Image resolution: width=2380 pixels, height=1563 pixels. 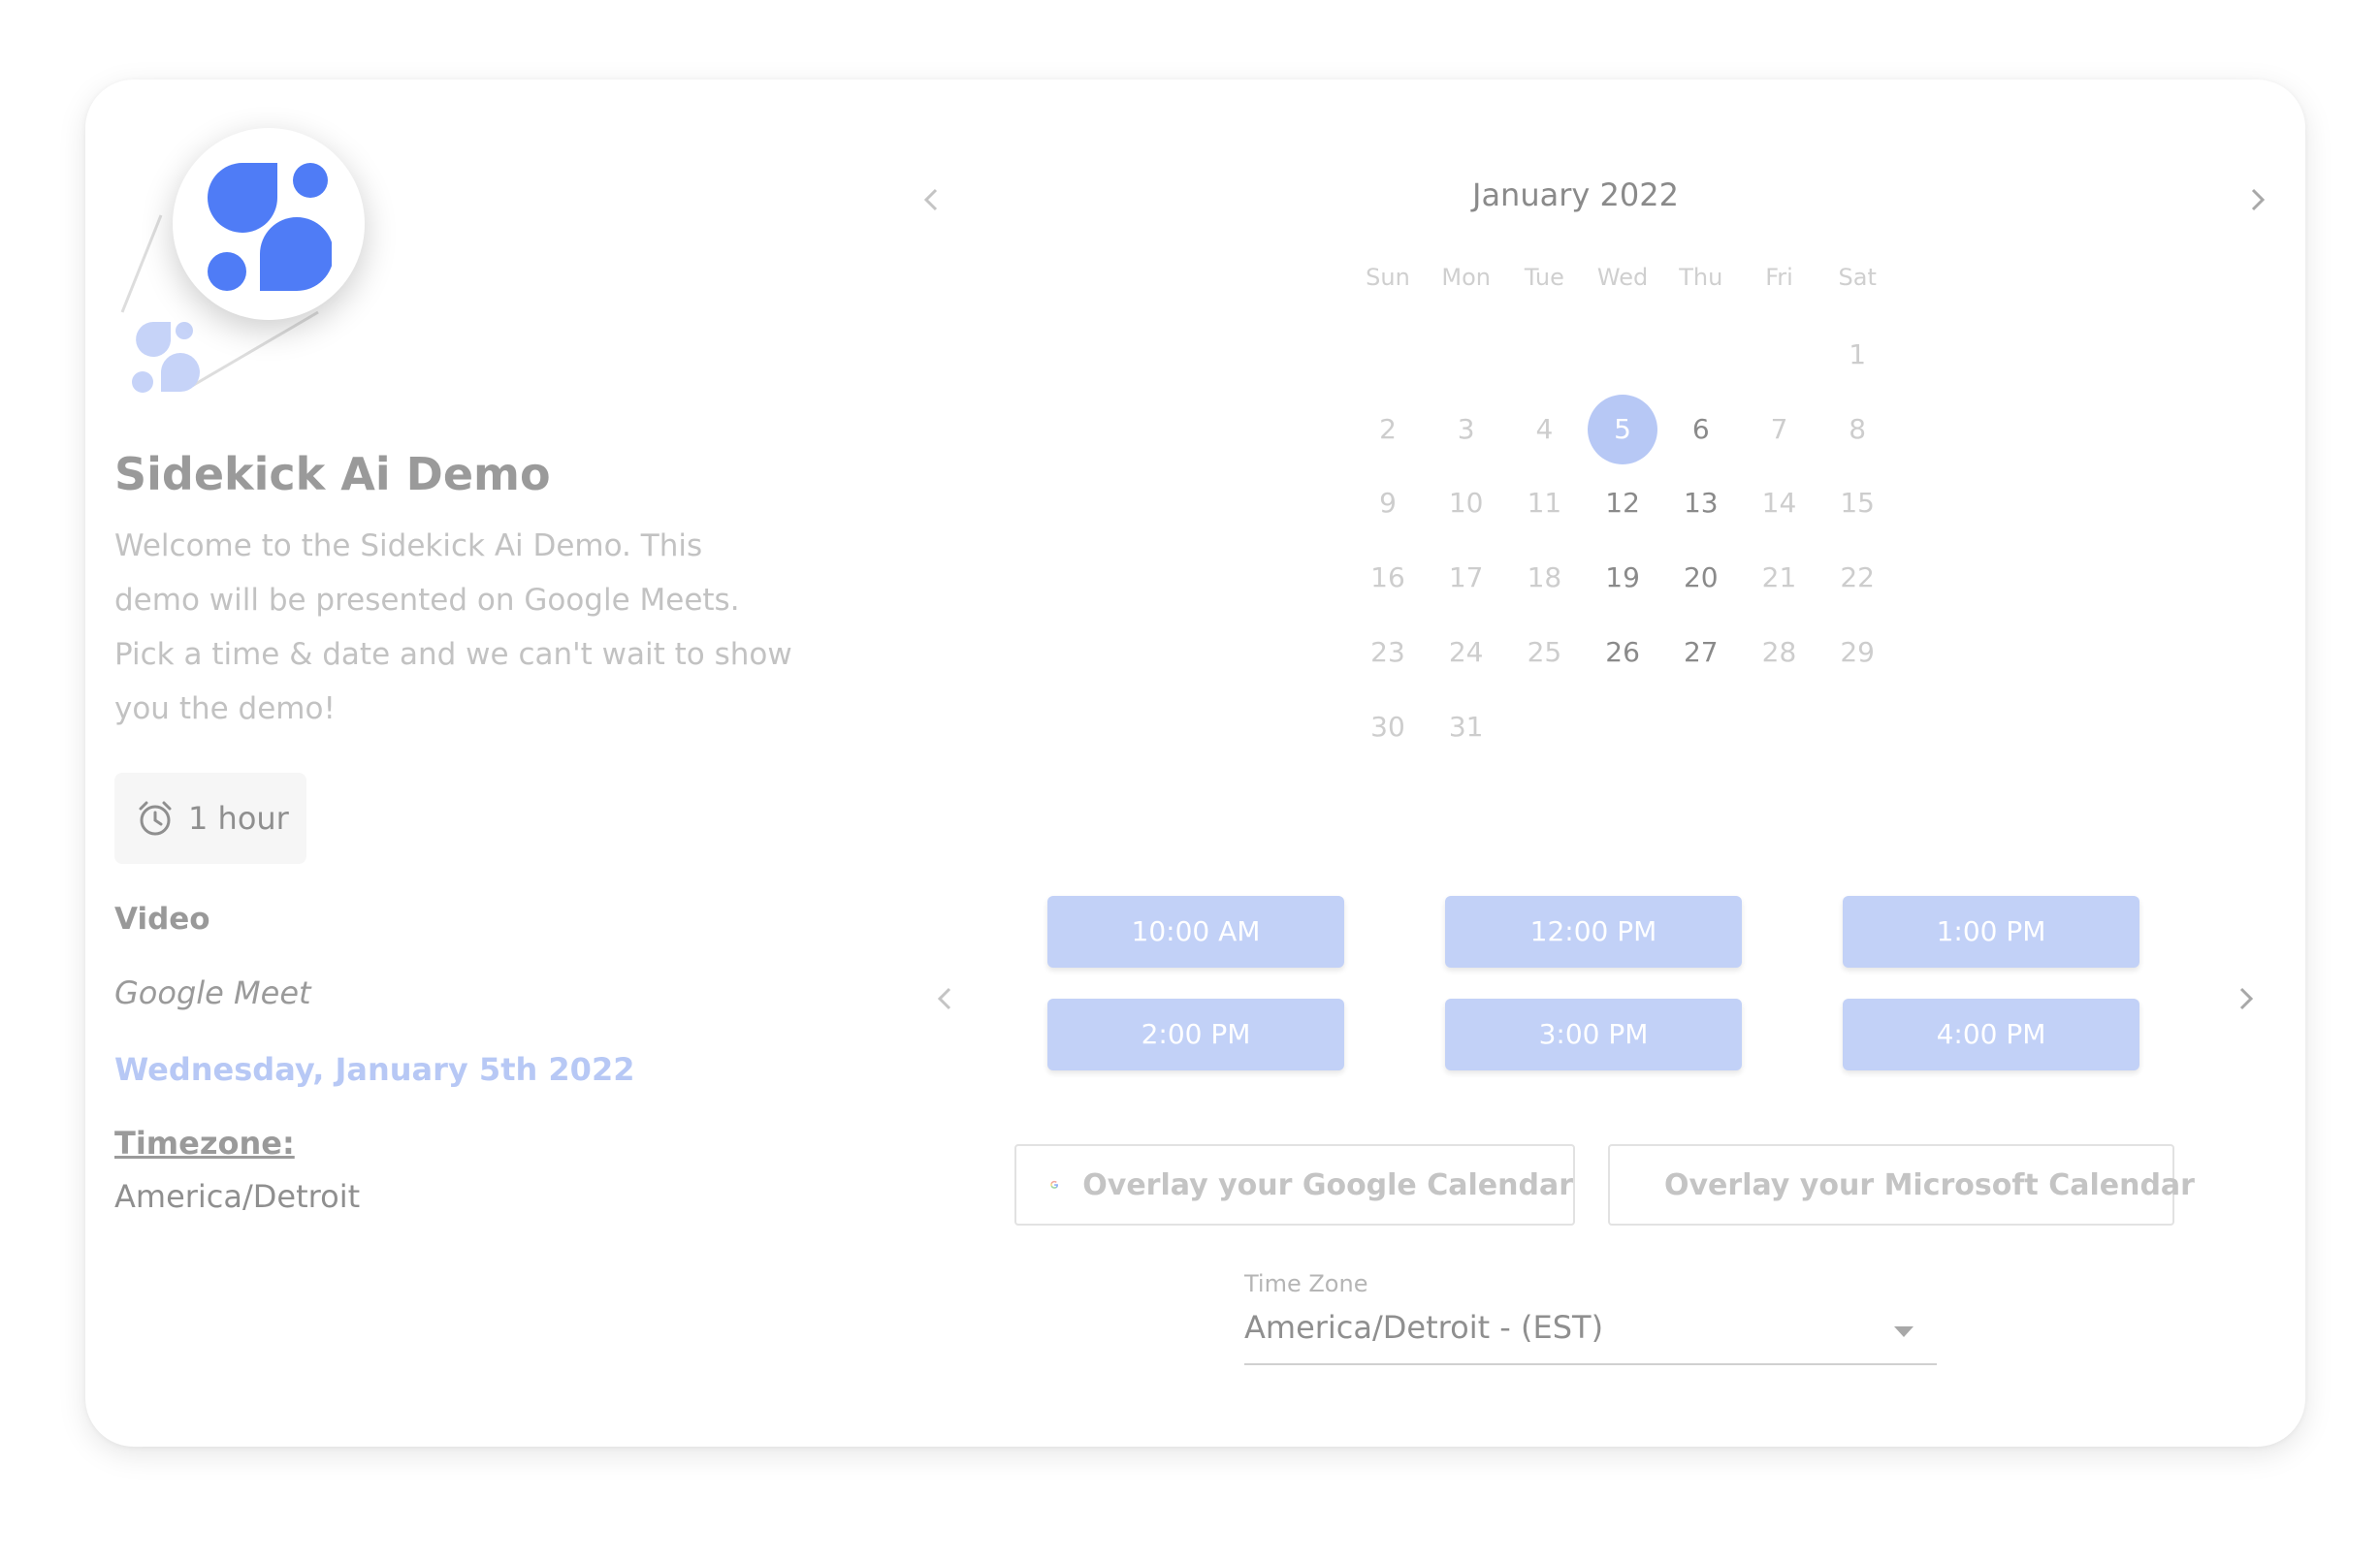 What do you see at coordinates (1701, 652) in the screenshot?
I see `calendar-day: 27` at bounding box center [1701, 652].